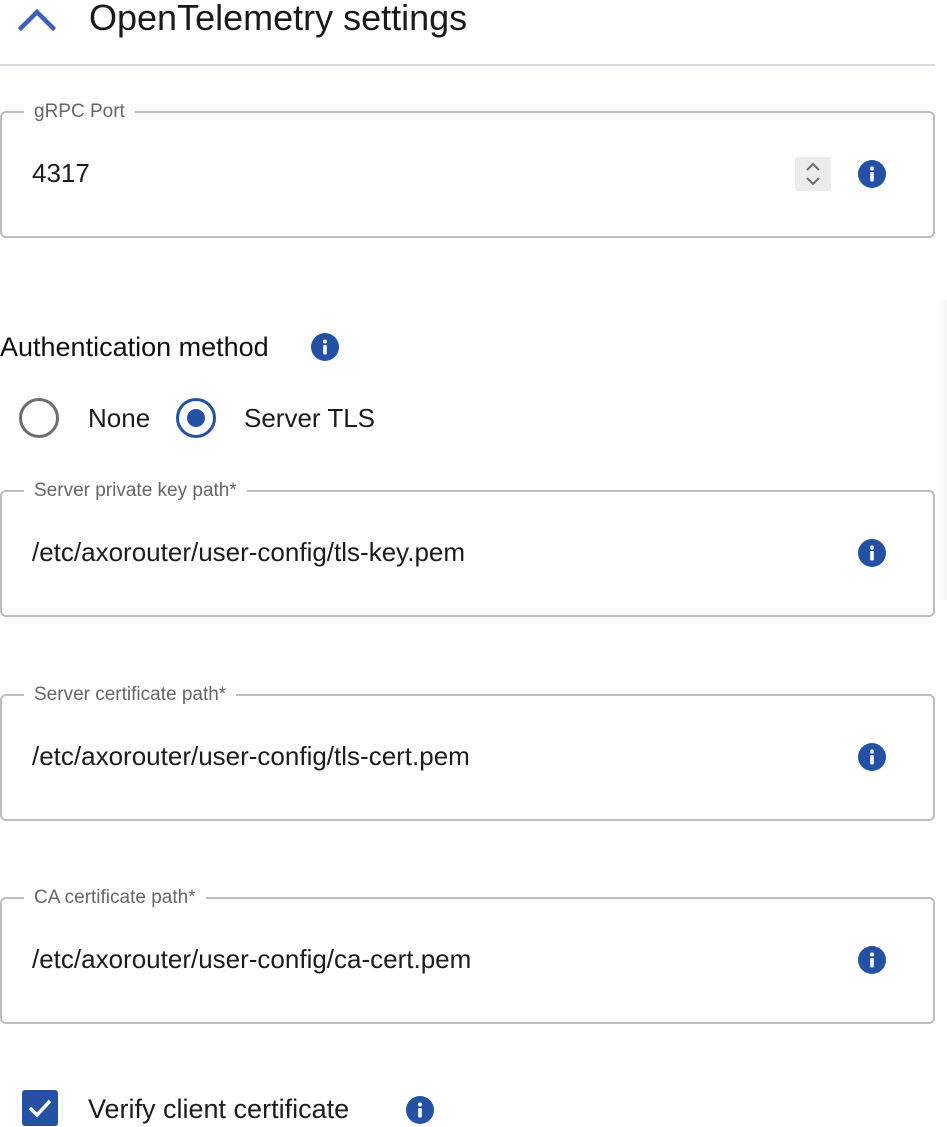 This screenshot has height=1127, width=947. What do you see at coordinates (251, 756) in the screenshot?
I see `certificate-path-input: /etc/axorouter/user-config/tls-cert.pem` at bounding box center [251, 756].